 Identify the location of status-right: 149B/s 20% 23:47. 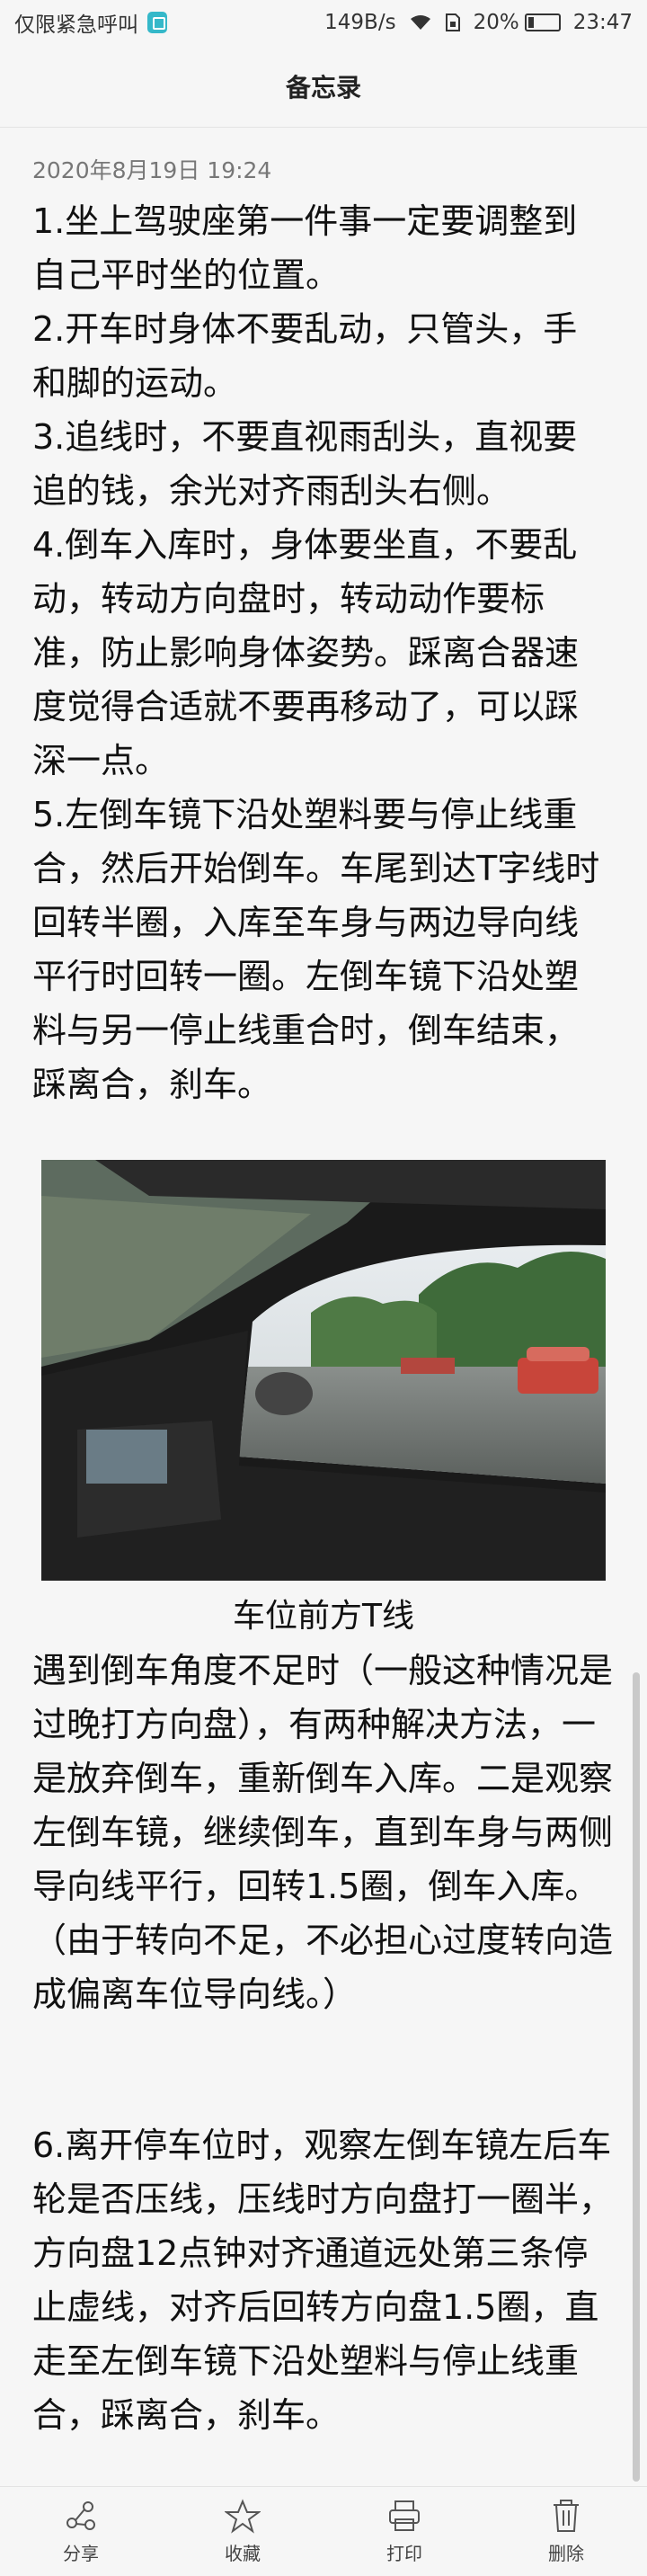
(478, 23).